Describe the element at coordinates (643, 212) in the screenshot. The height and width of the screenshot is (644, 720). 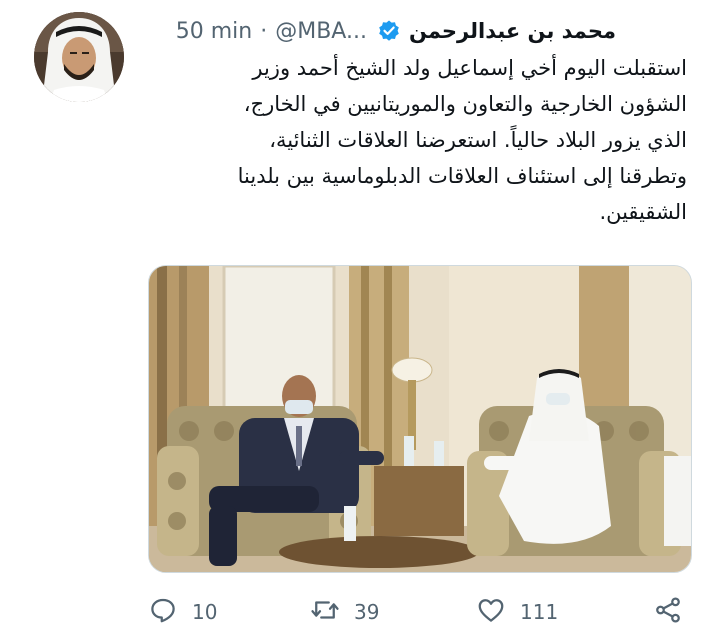
I see `tweet-text-line: الشقيقين.` at that location.